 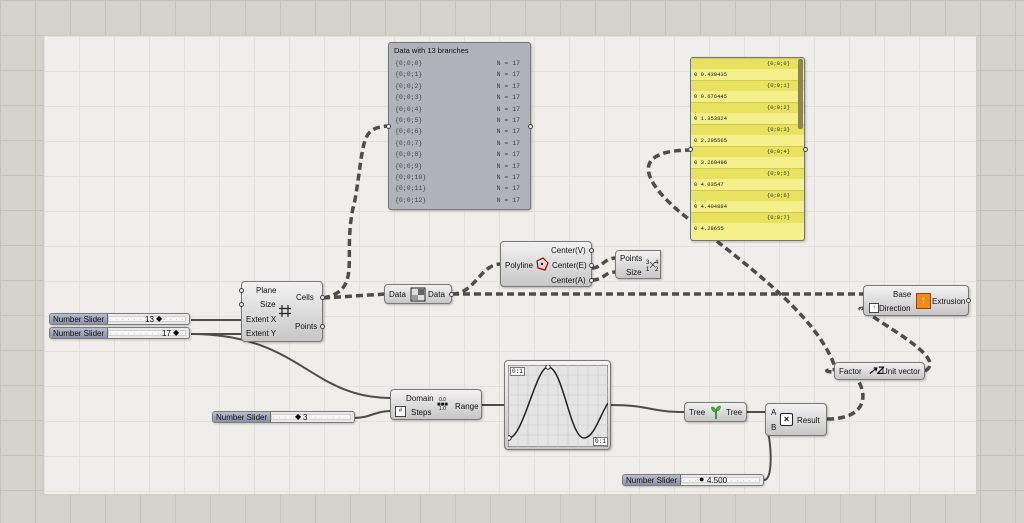 What do you see at coordinates (420, 398) in the screenshot?
I see `input-domain: Domain` at bounding box center [420, 398].